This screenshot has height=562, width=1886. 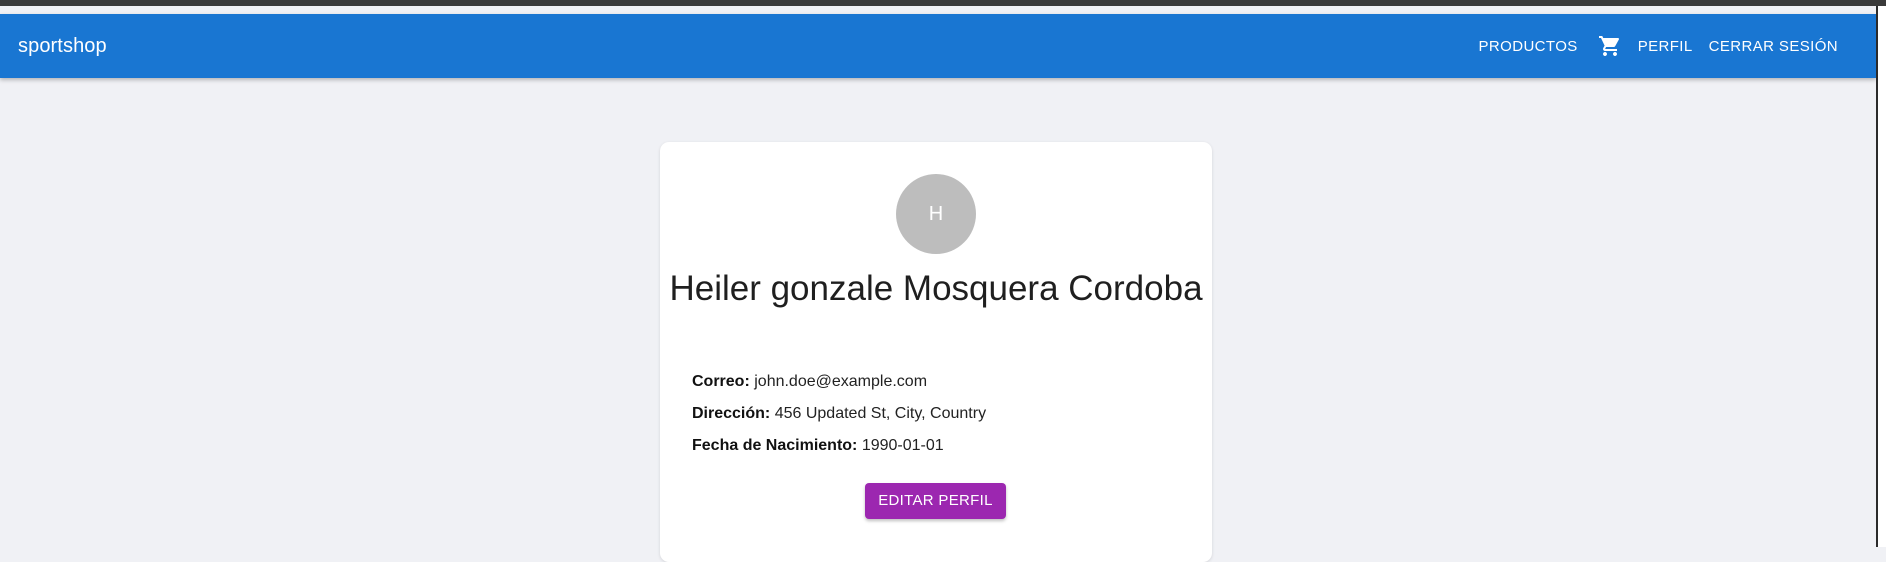 What do you see at coordinates (721, 381) in the screenshot?
I see `email-label: Correo:` at bounding box center [721, 381].